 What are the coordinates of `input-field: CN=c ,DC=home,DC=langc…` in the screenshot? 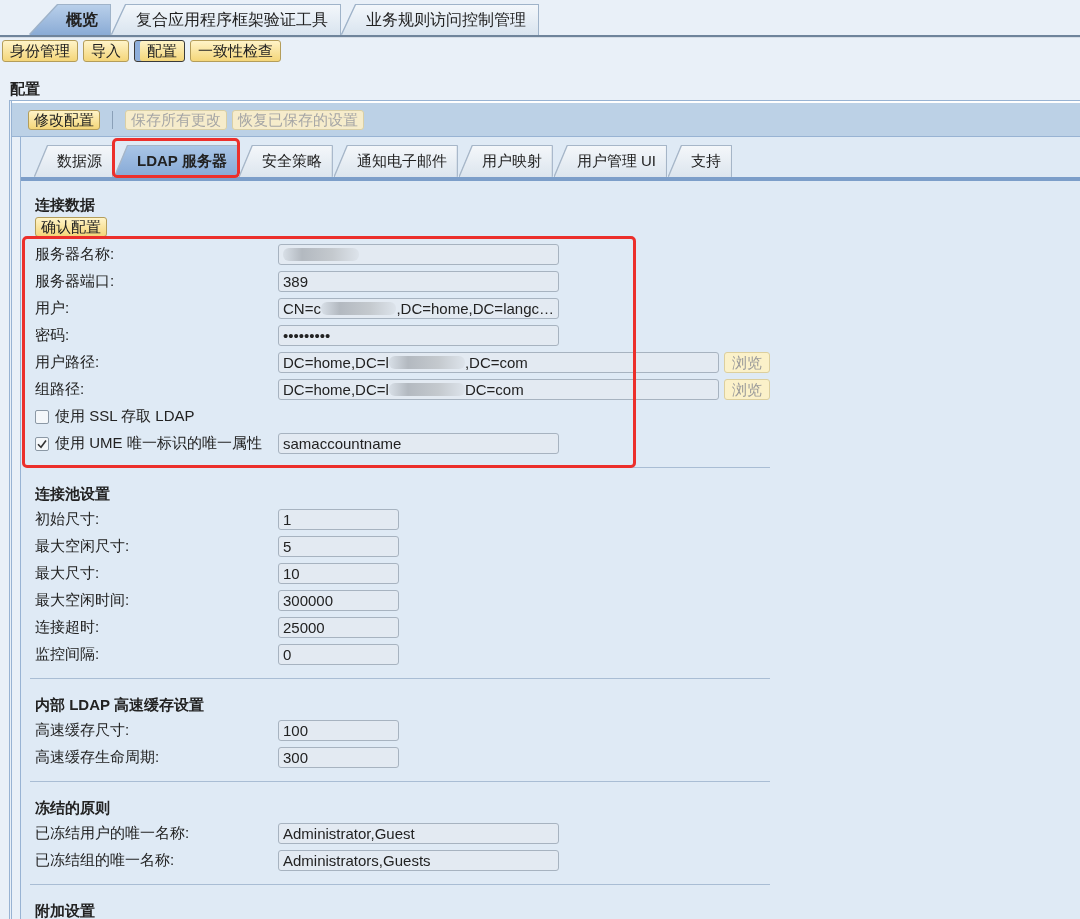 It's located at (418, 308).